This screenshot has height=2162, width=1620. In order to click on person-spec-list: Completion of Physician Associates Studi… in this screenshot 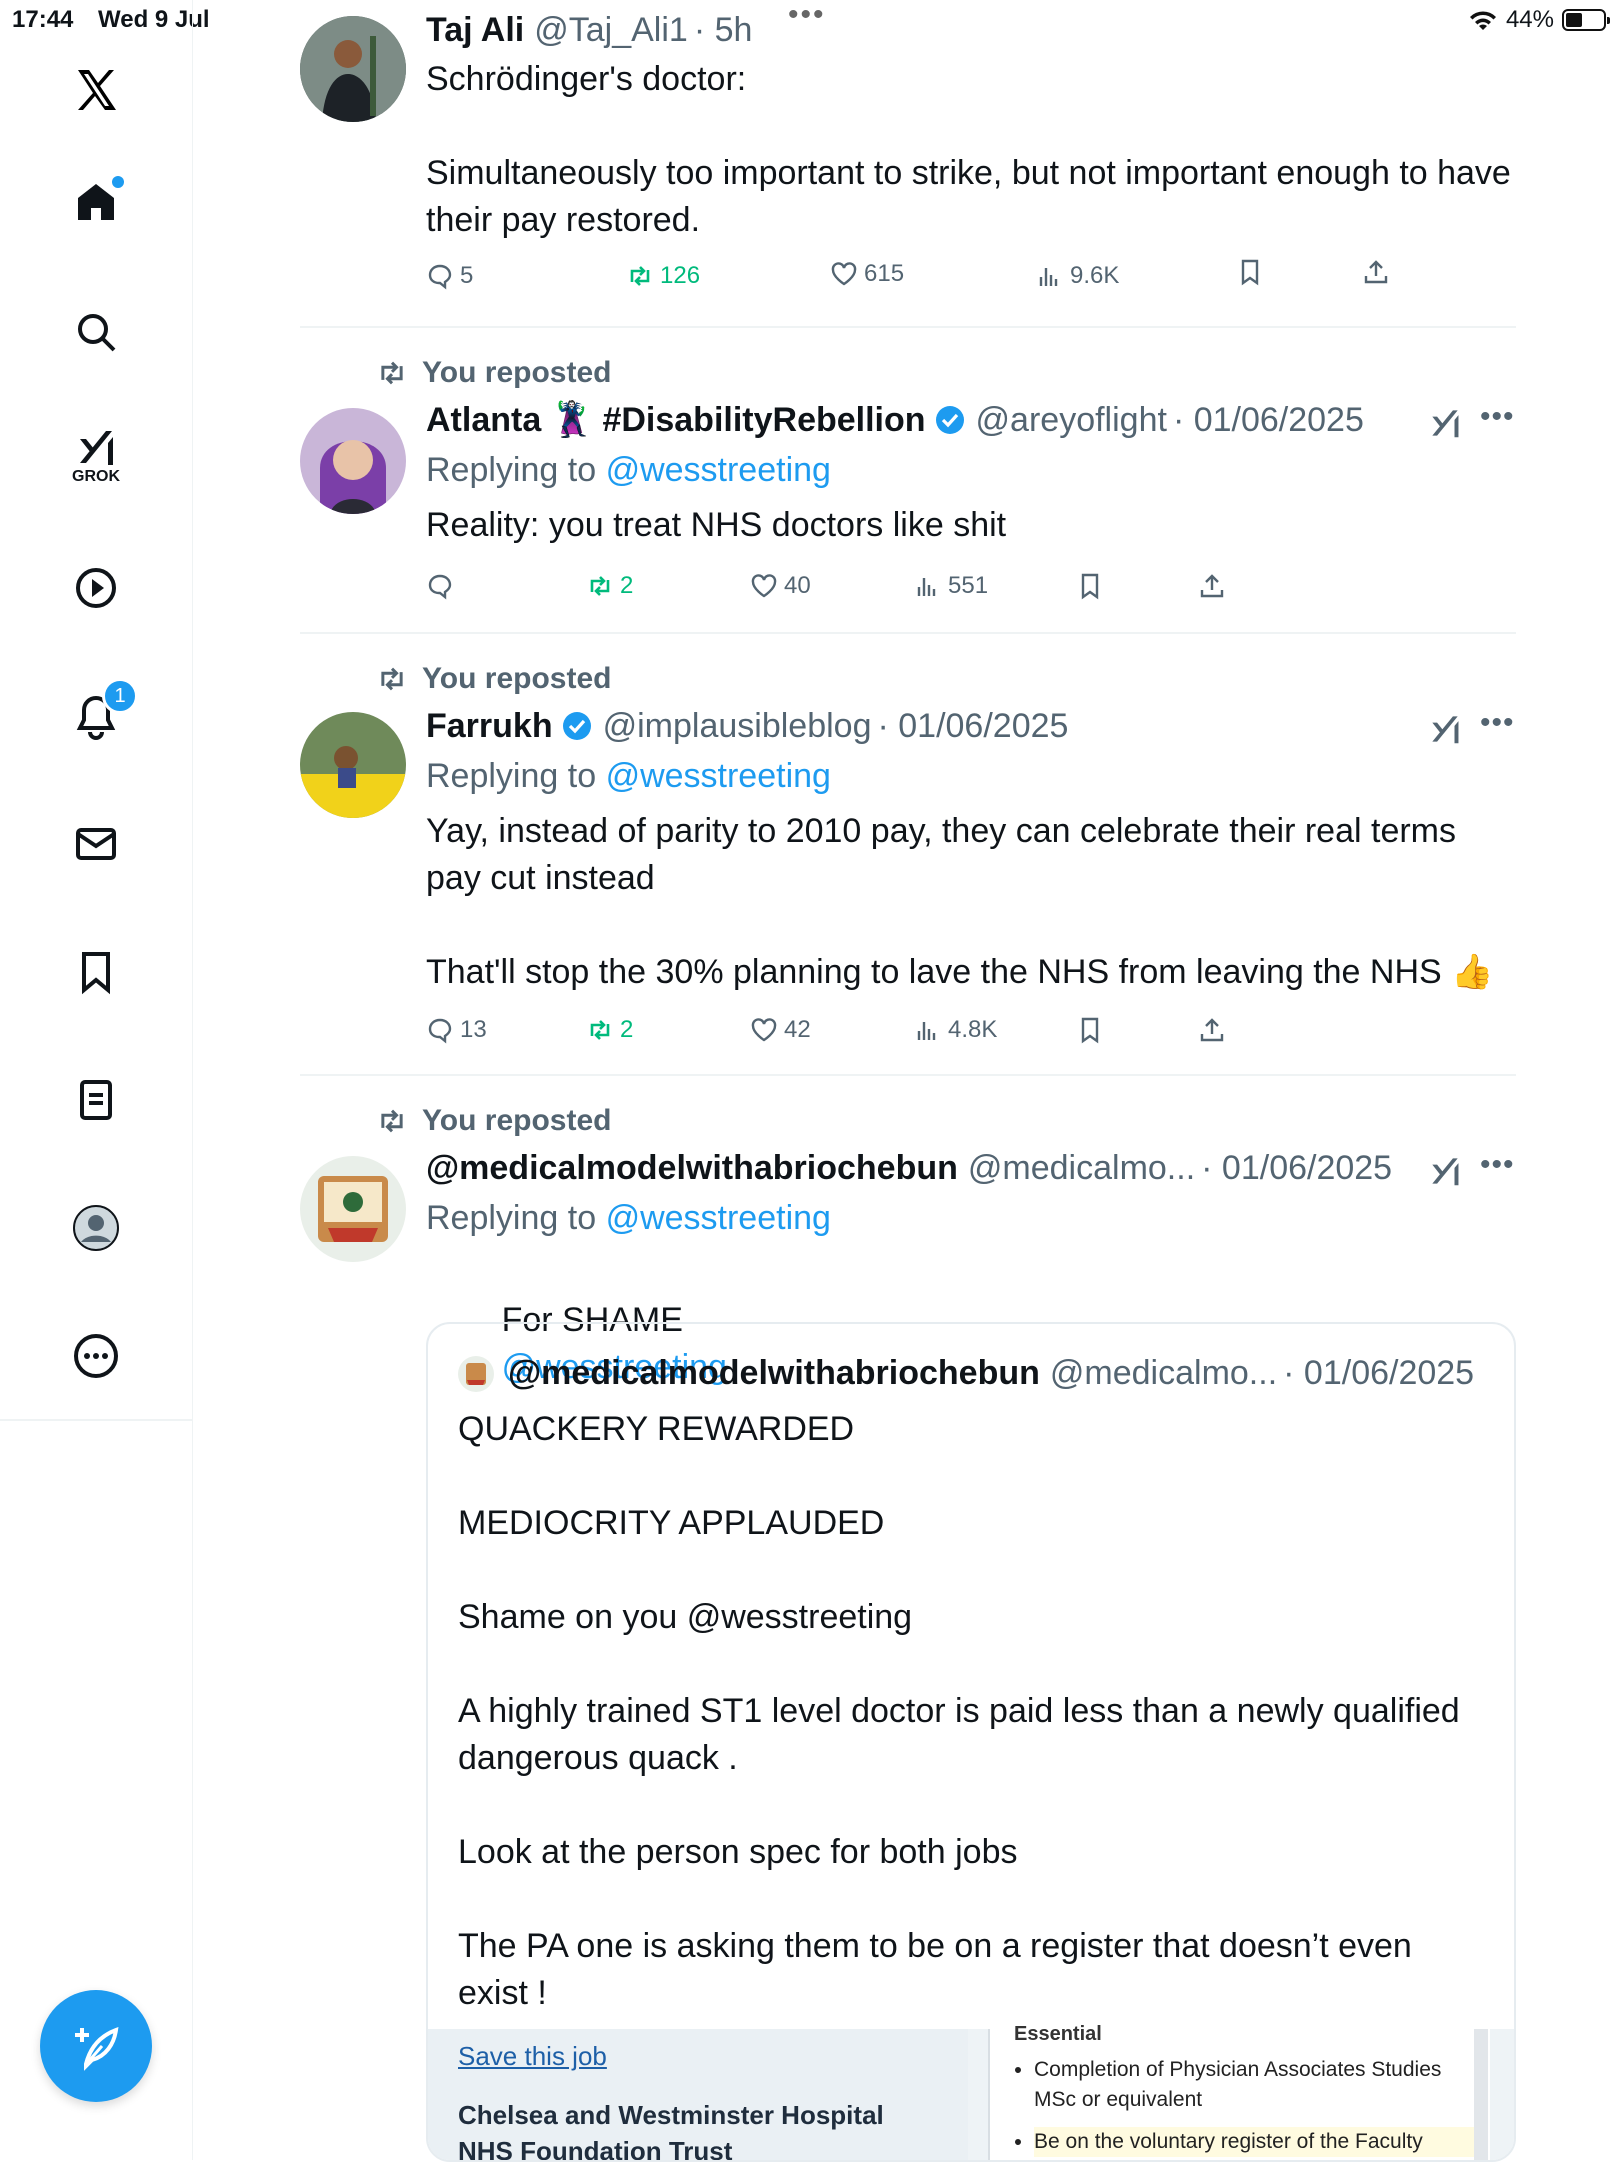, I will do `click(1241, 2107)`.